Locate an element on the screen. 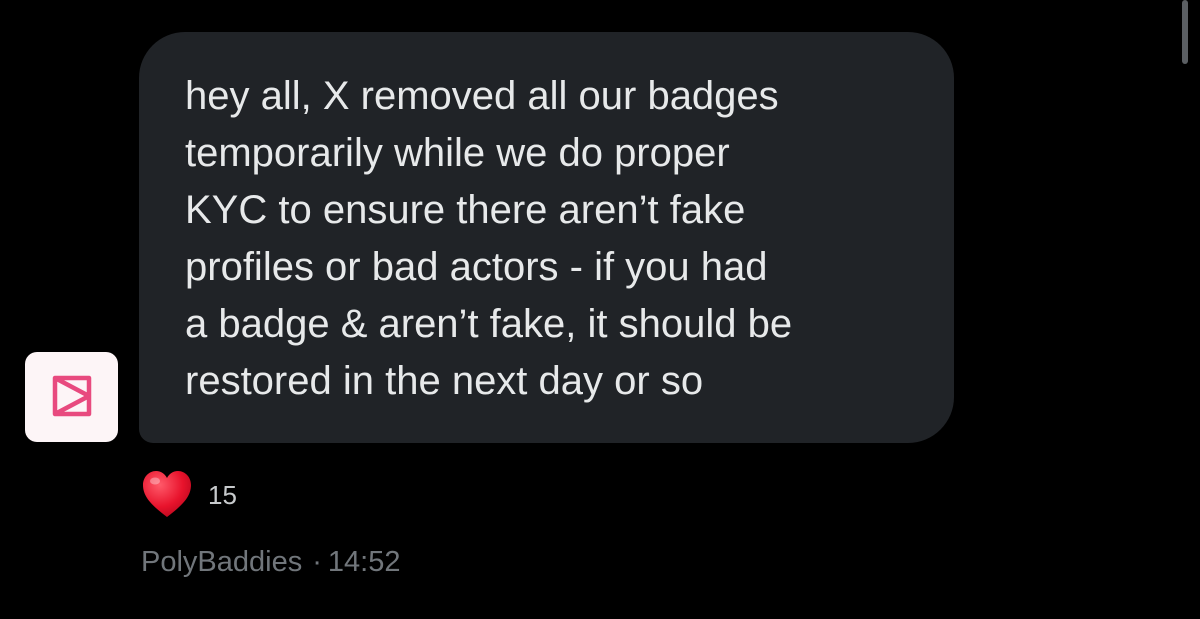 The image size is (1200, 619). avatar is located at coordinates (71, 397).